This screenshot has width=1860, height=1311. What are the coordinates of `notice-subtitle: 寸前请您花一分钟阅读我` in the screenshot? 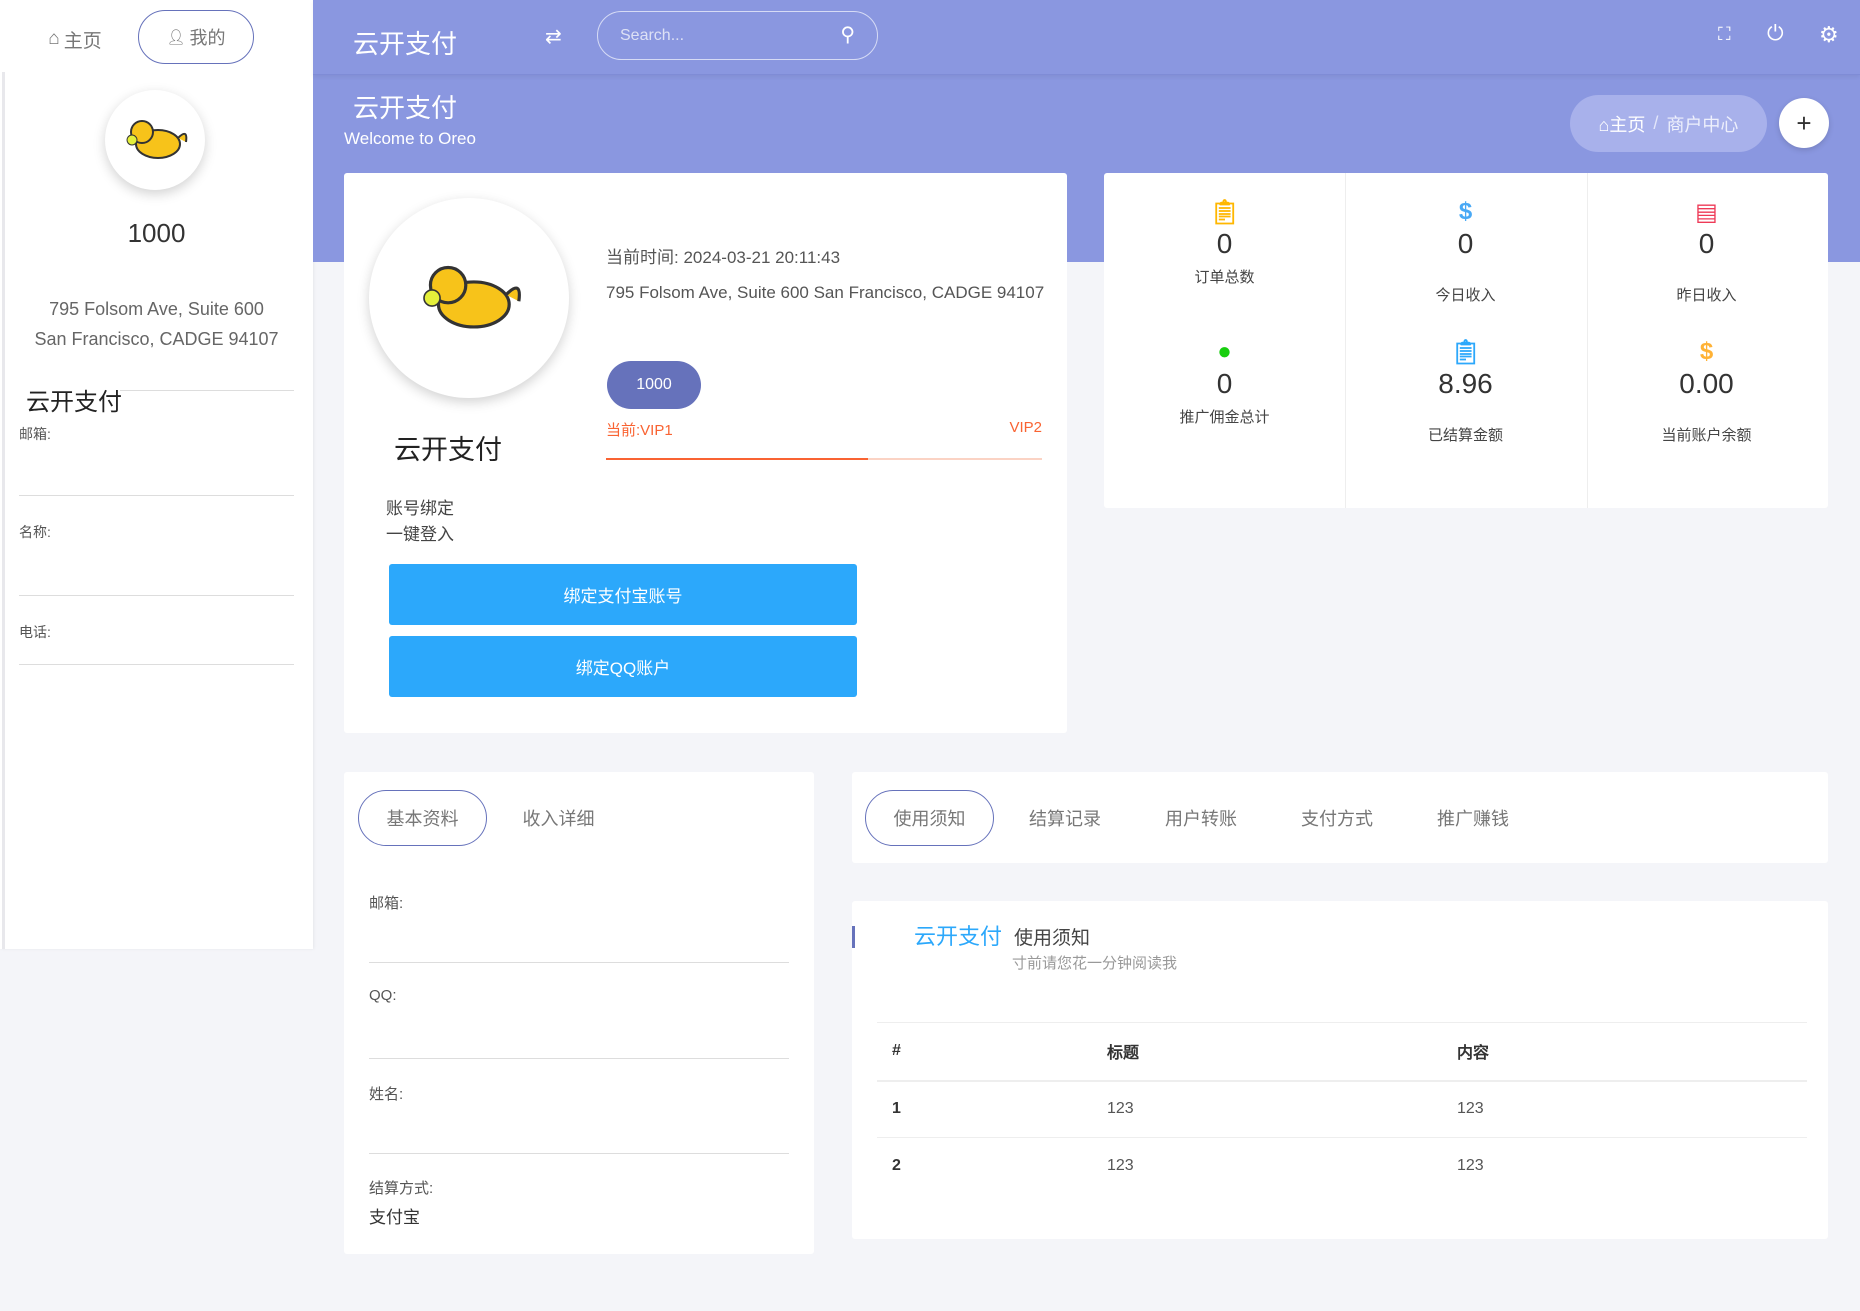 It's located at (1095, 963).